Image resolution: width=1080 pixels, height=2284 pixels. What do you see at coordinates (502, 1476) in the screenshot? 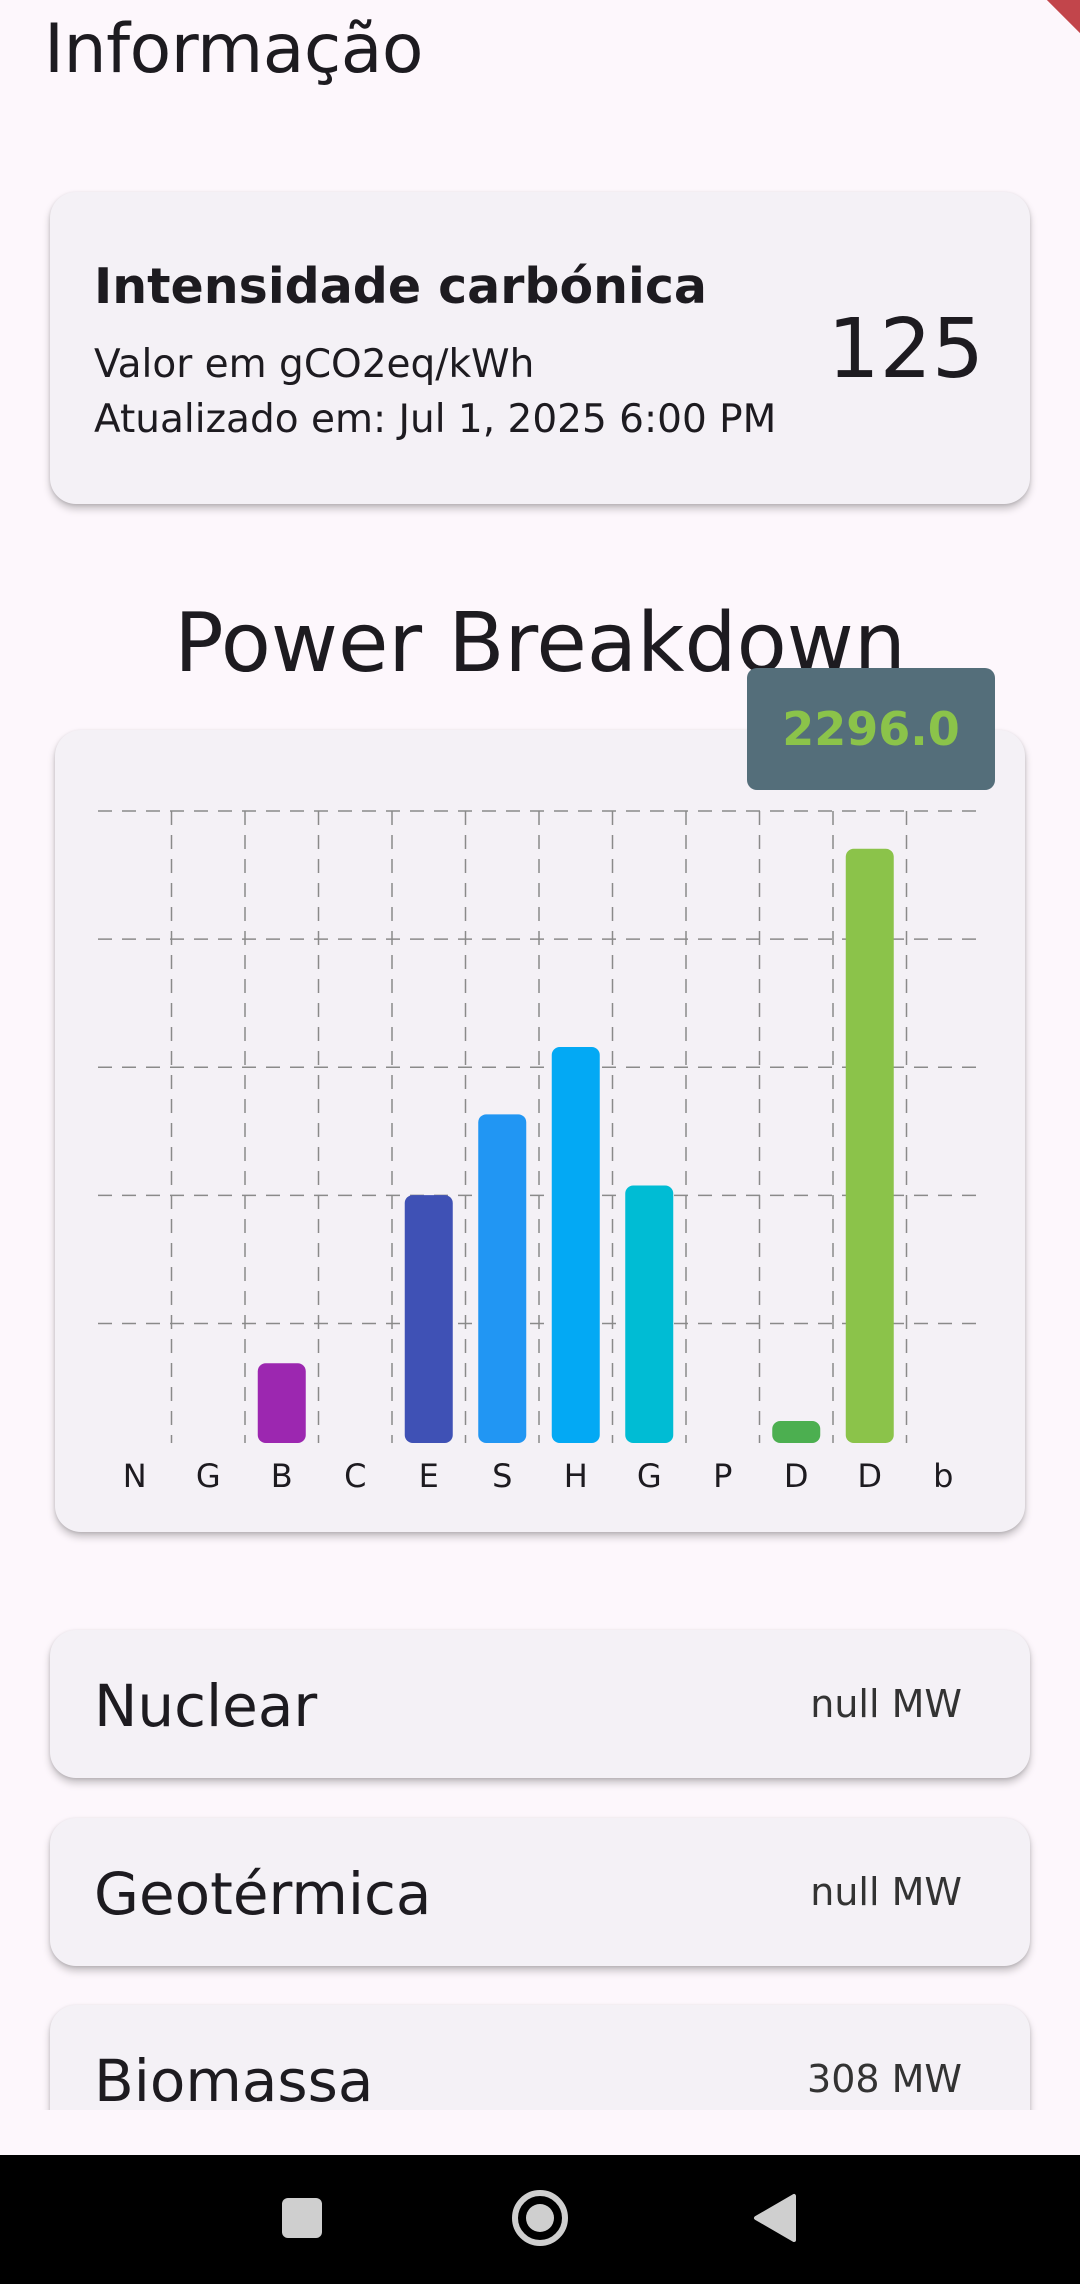
I see `chart-tick-label: S` at bounding box center [502, 1476].